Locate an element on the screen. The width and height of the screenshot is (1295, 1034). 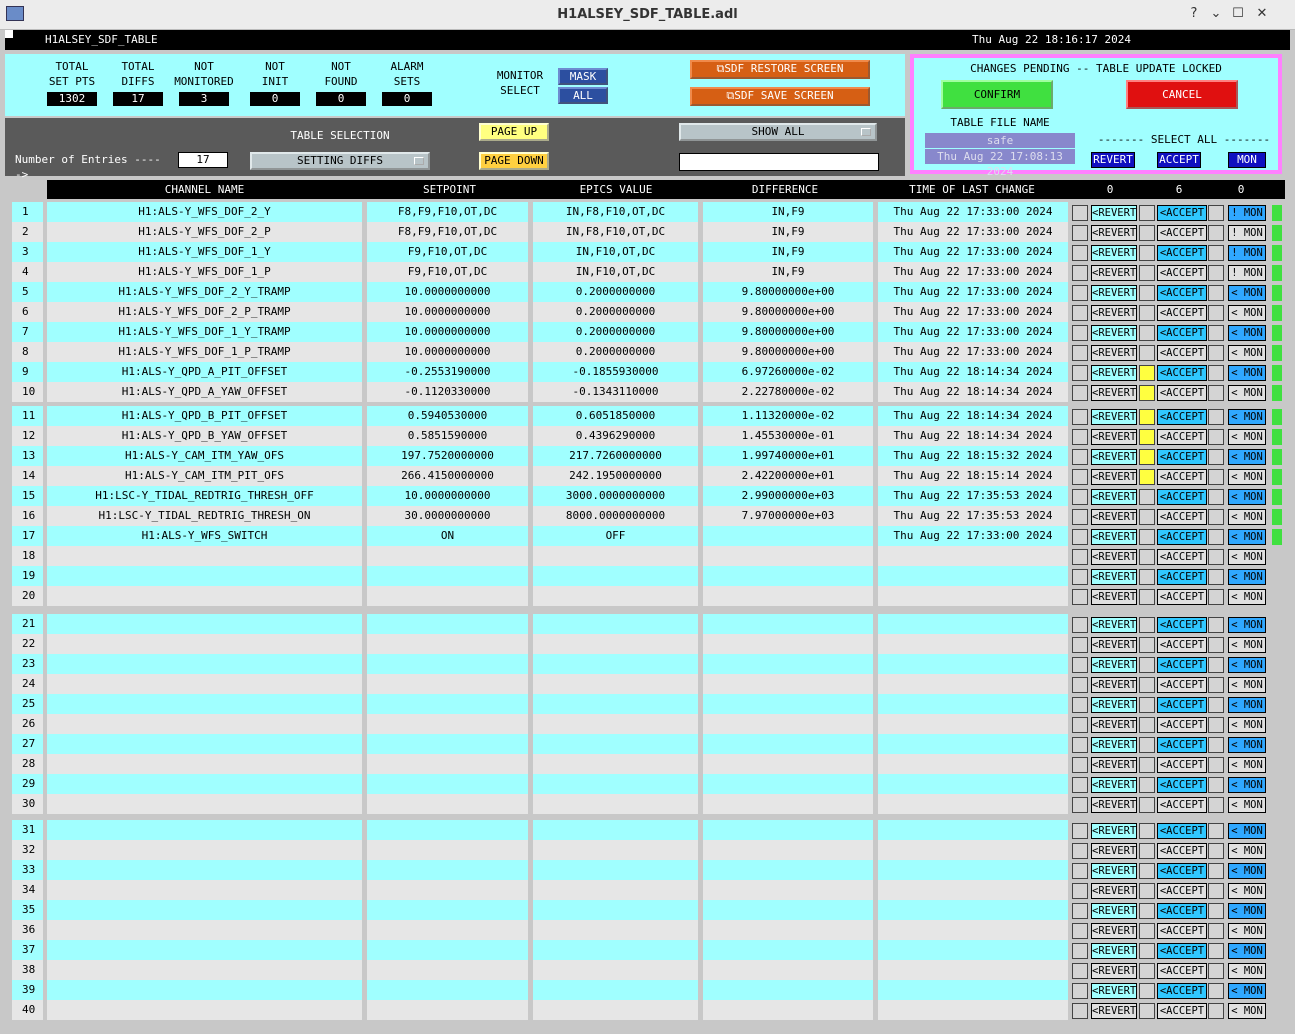
help-icon: ? is located at coordinates (1194, 14).